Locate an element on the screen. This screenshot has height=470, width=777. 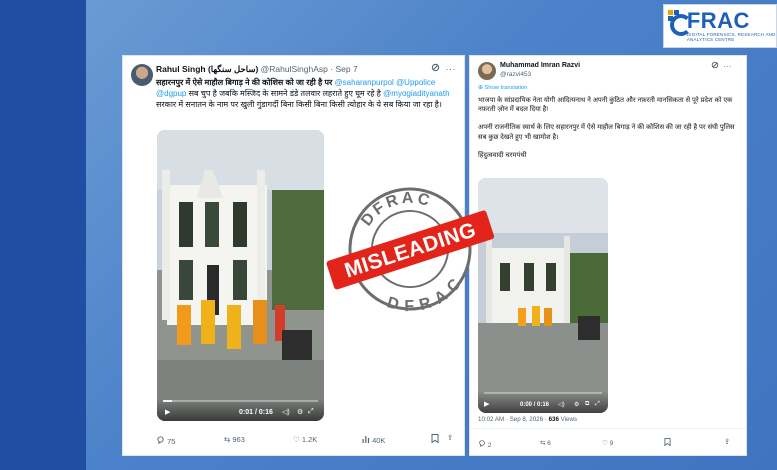
like-count: 1.2K is located at coordinates (309, 439).